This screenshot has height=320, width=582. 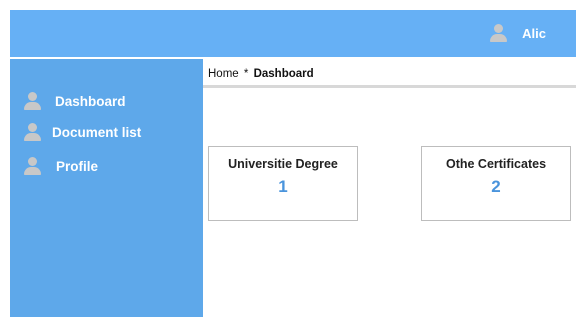 I want to click on breadcrumb-home-link: Home, so click(x=223, y=74).